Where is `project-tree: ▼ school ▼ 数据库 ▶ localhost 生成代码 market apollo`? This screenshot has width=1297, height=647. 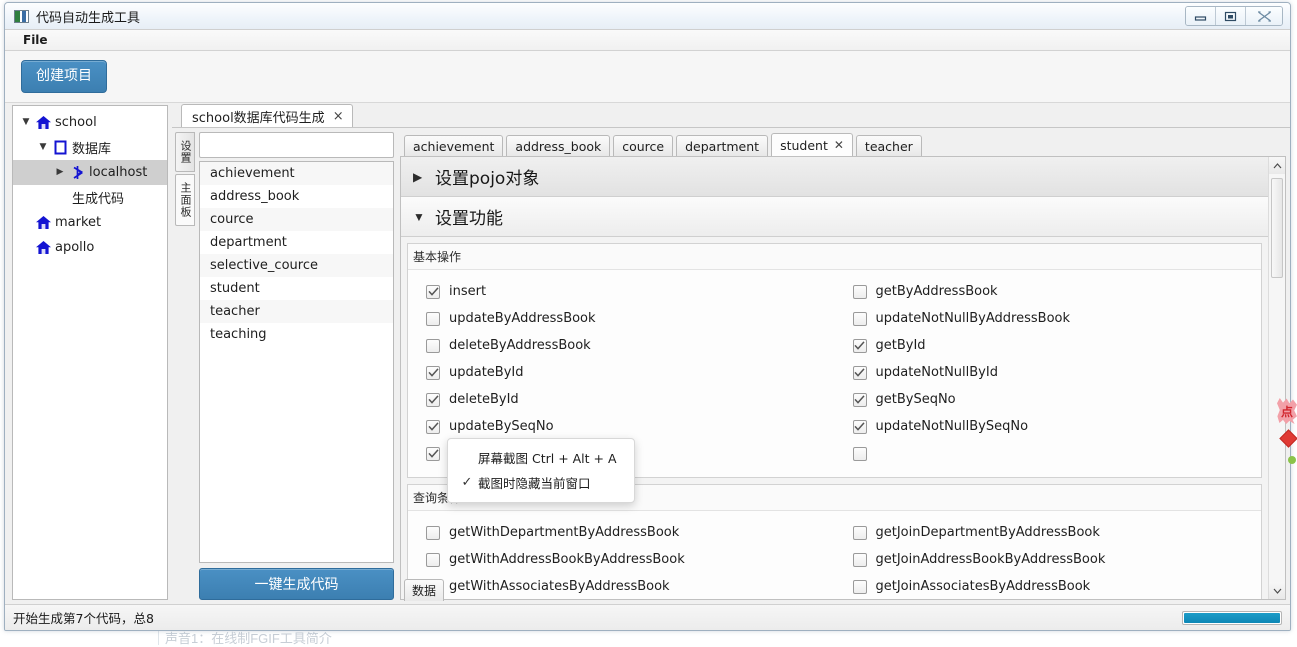 project-tree: ▼ school ▼ 数据库 ▶ localhost 生成代码 market apollo is located at coordinates (90, 352).